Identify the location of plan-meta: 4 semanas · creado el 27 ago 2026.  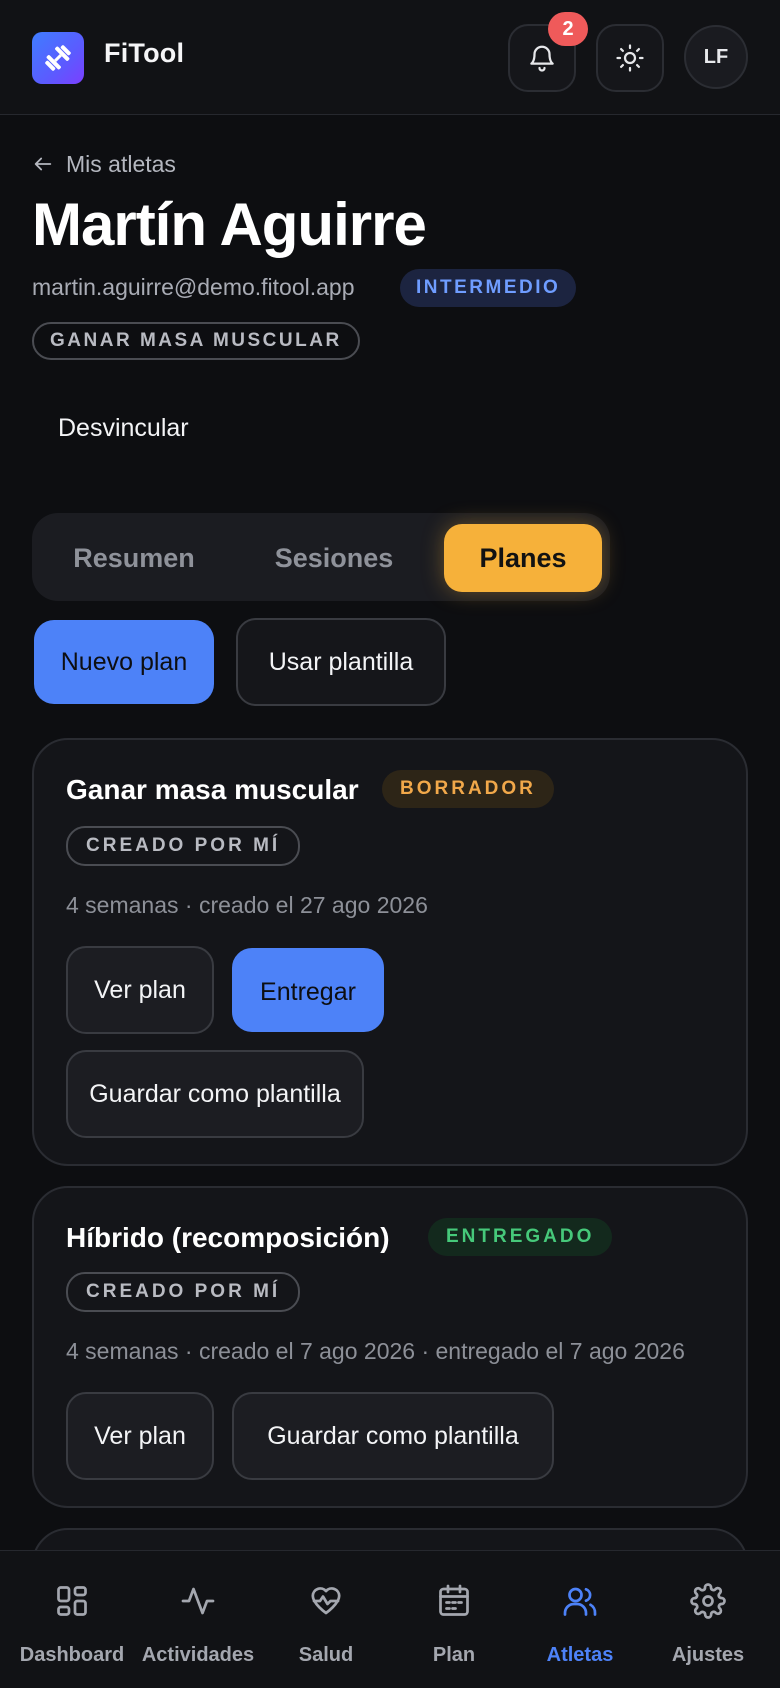
(247, 905).